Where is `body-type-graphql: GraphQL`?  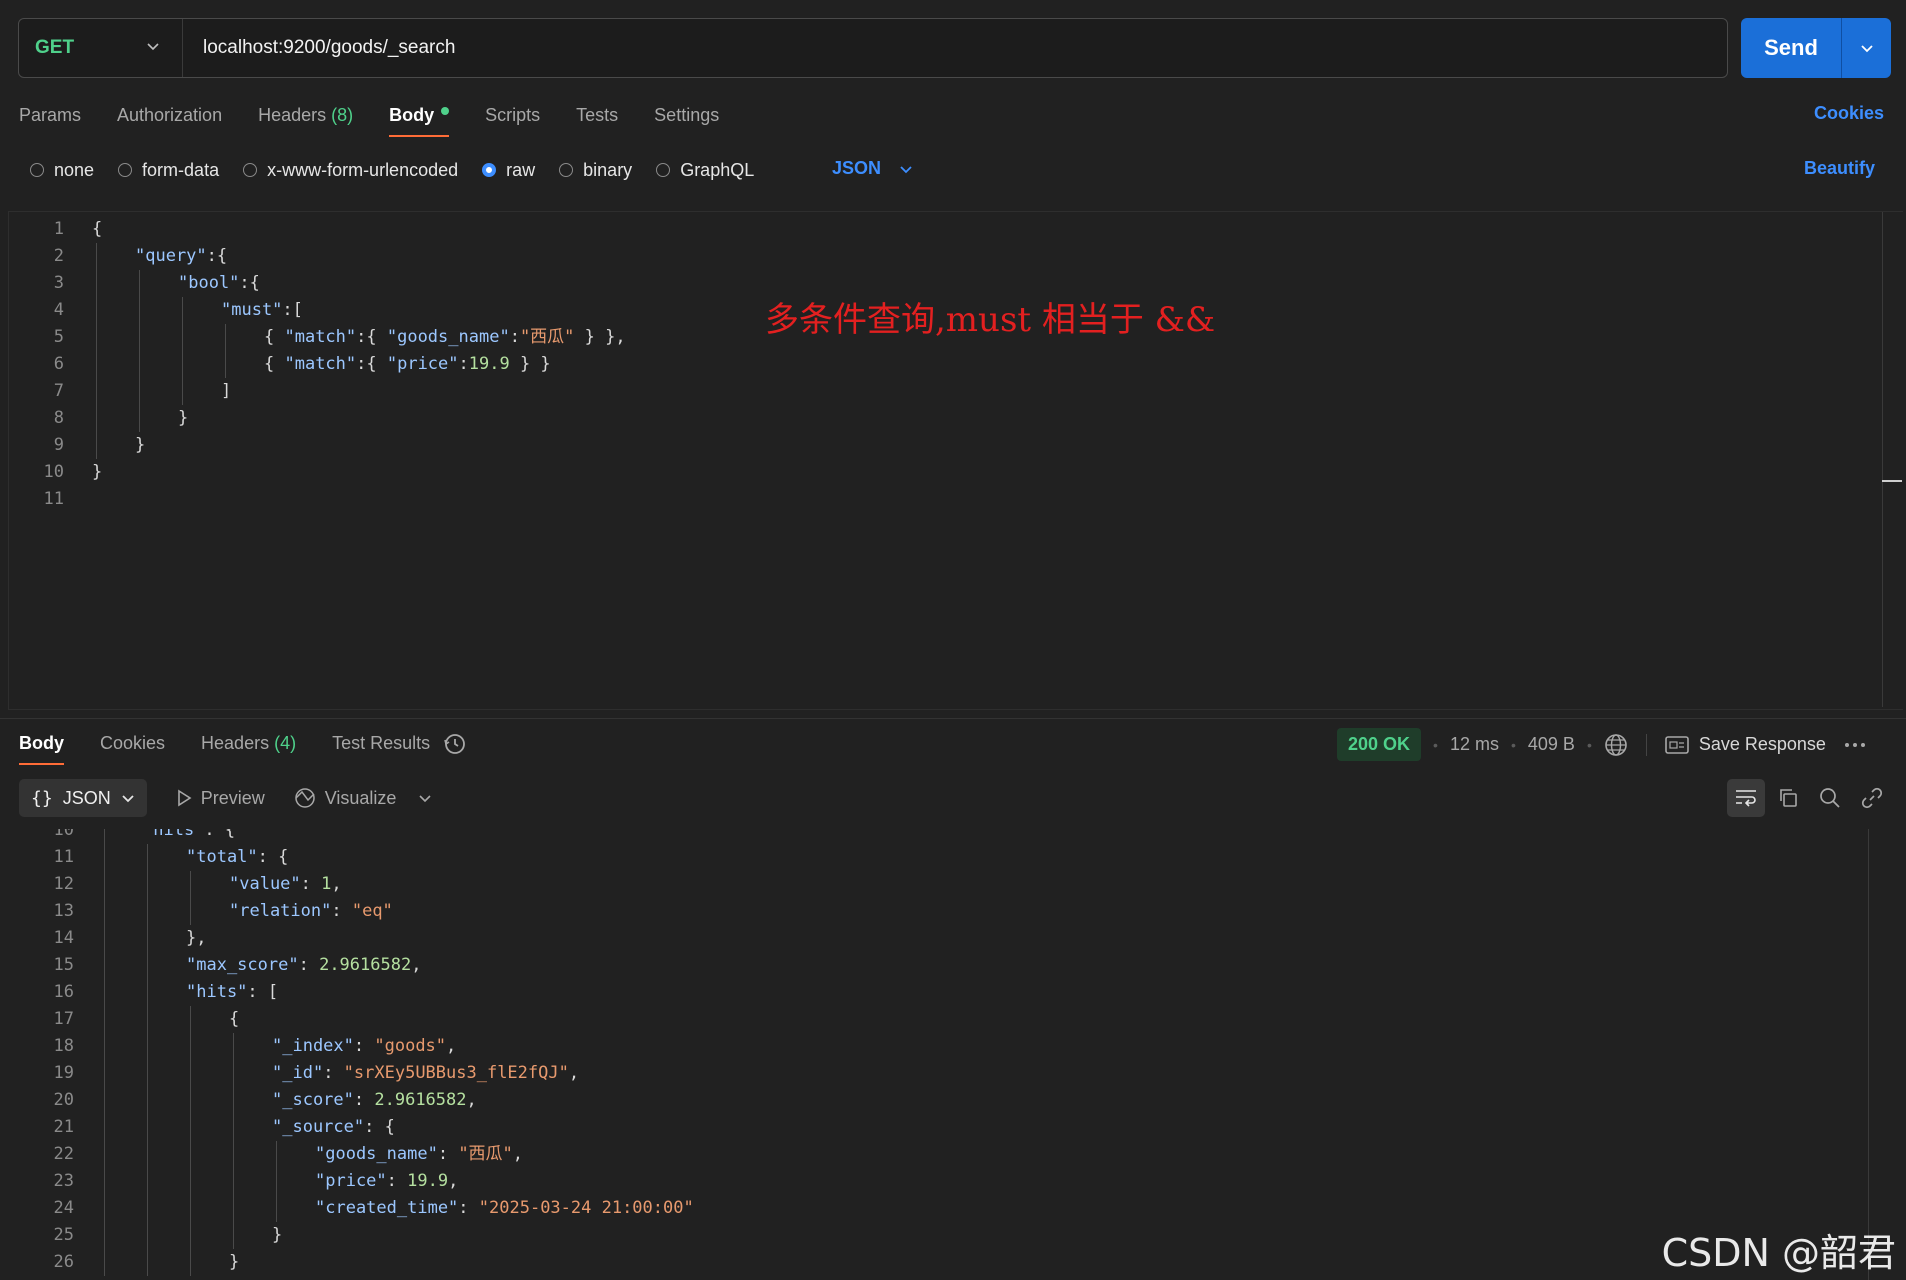
body-type-graphql: GraphQL is located at coordinates (705, 170).